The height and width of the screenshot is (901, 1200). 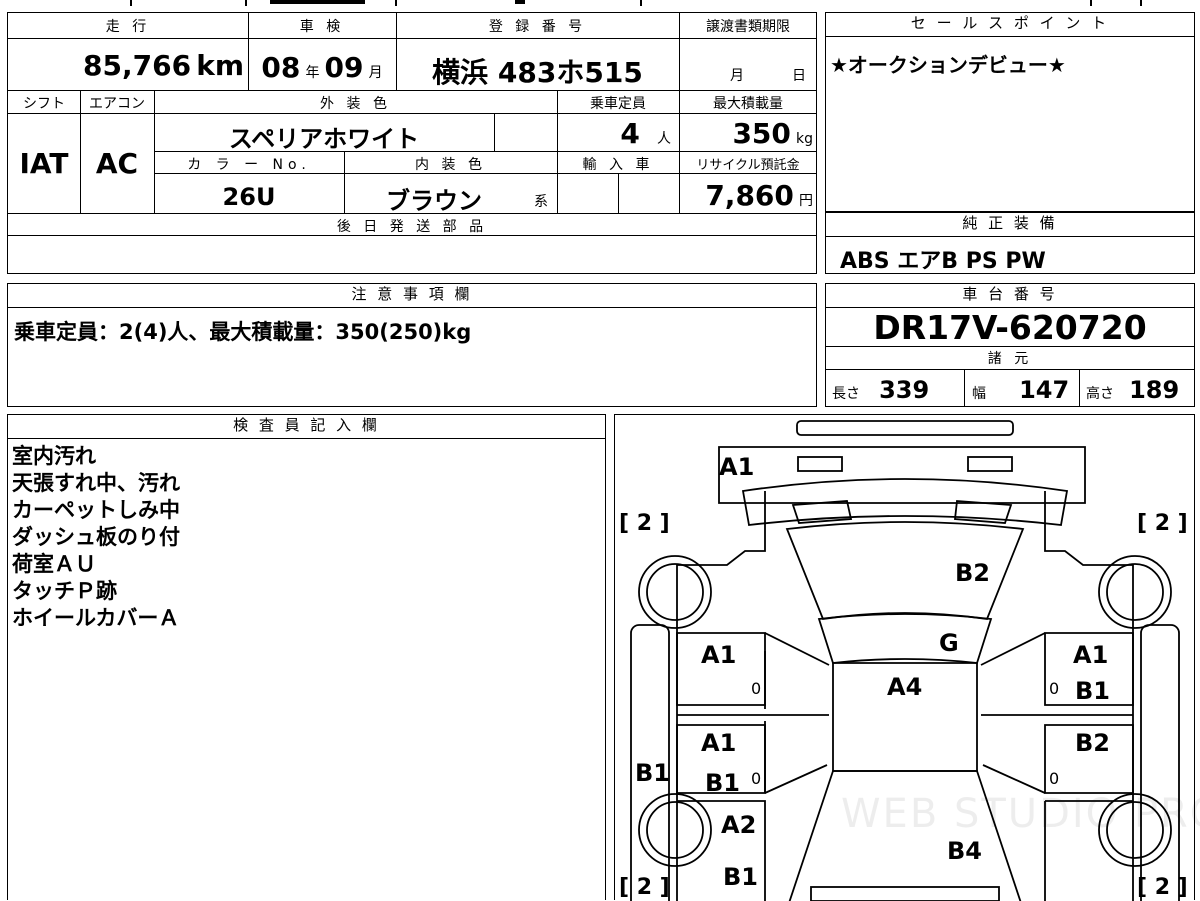 What do you see at coordinates (281, 67) in the screenshot?
I see `shaken-year: 08` at bounding box center [281, 67].